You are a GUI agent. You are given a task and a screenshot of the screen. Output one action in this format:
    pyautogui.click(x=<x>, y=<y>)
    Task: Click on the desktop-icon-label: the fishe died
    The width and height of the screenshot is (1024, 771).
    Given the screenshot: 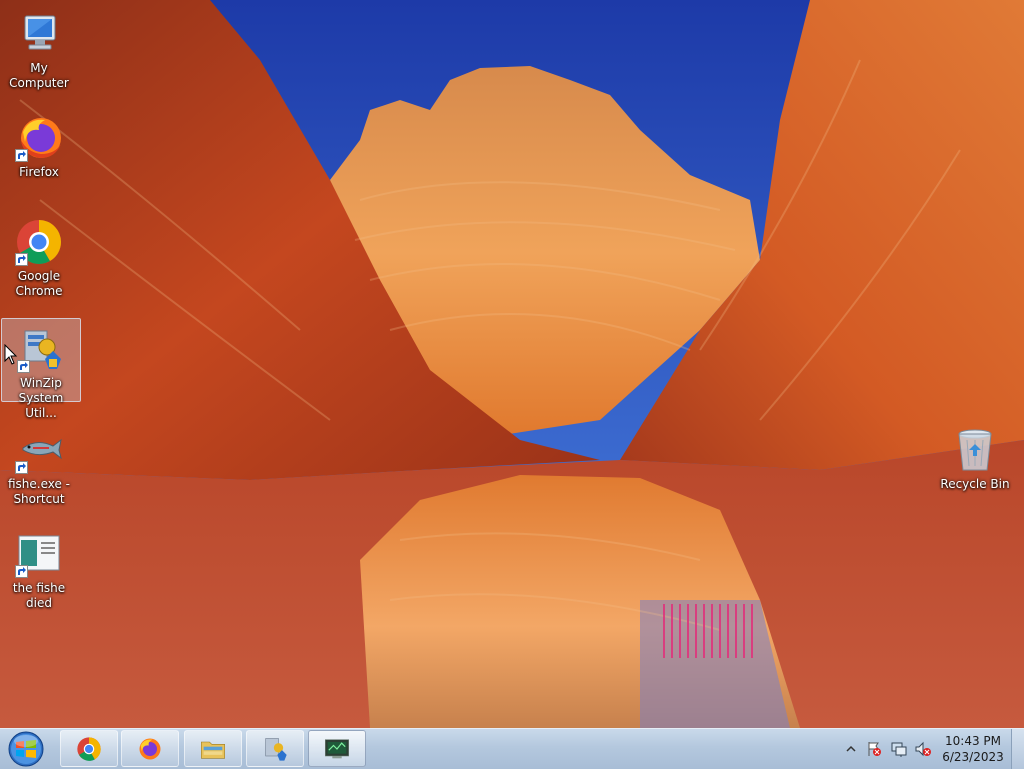 What is the action you would take?
    pyautogui.click(x=39, y=595)
    